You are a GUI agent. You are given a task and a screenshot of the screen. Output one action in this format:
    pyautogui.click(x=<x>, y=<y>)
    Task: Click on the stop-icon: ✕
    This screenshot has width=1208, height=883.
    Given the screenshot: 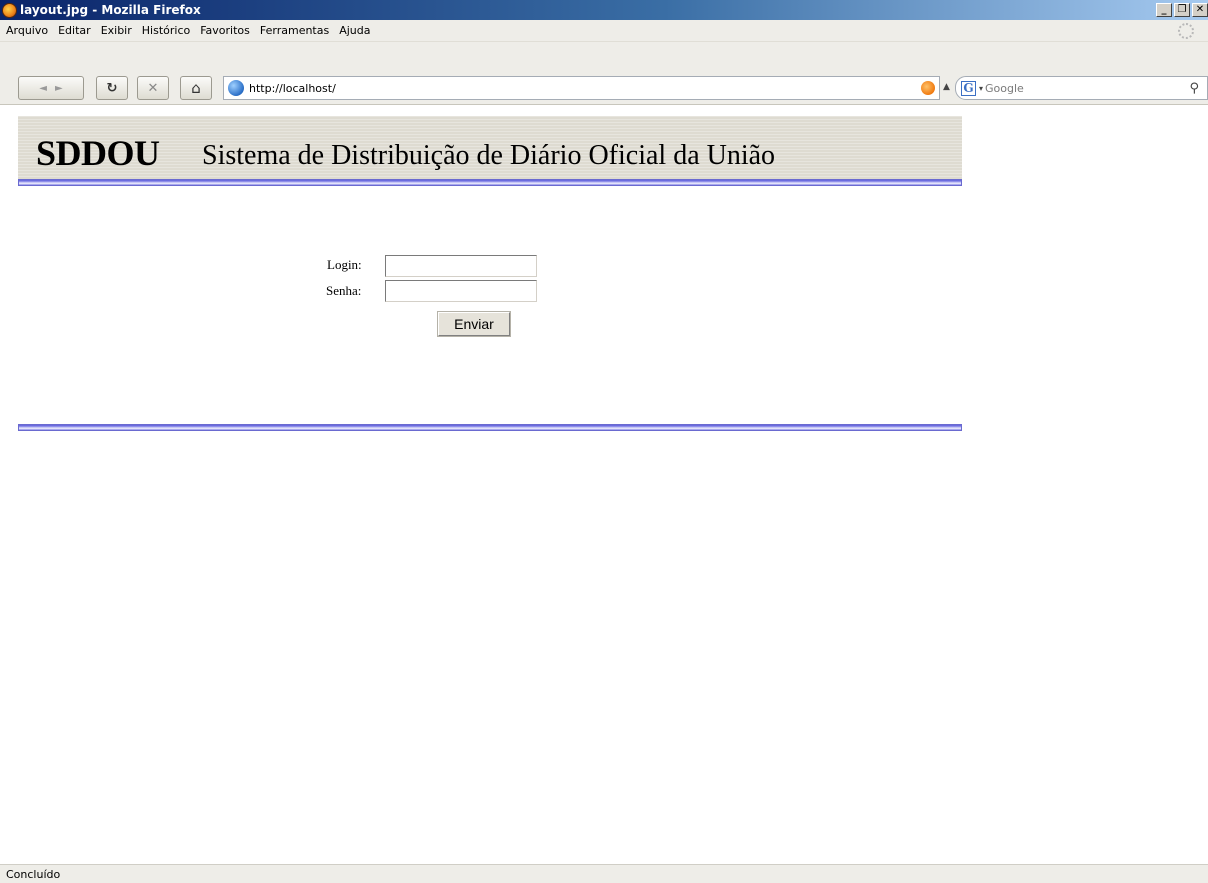 What is the action you would take?
    pyautogui.click(x=153, y=88)
    